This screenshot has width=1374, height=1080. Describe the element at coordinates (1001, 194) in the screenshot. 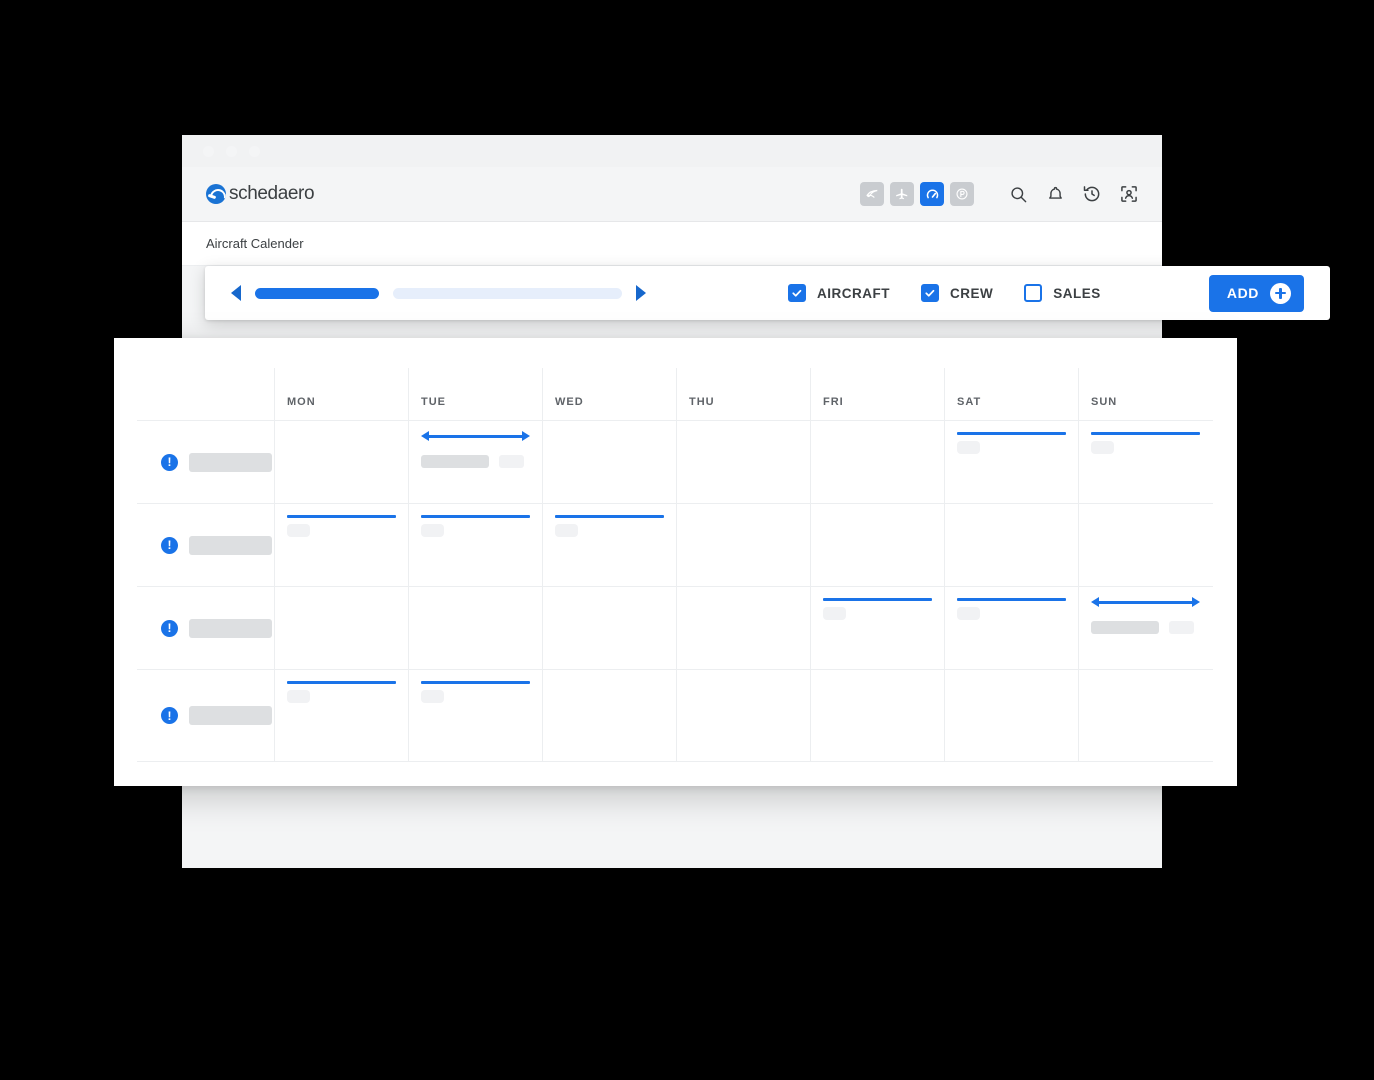

I see `header-toolbar` at that location.